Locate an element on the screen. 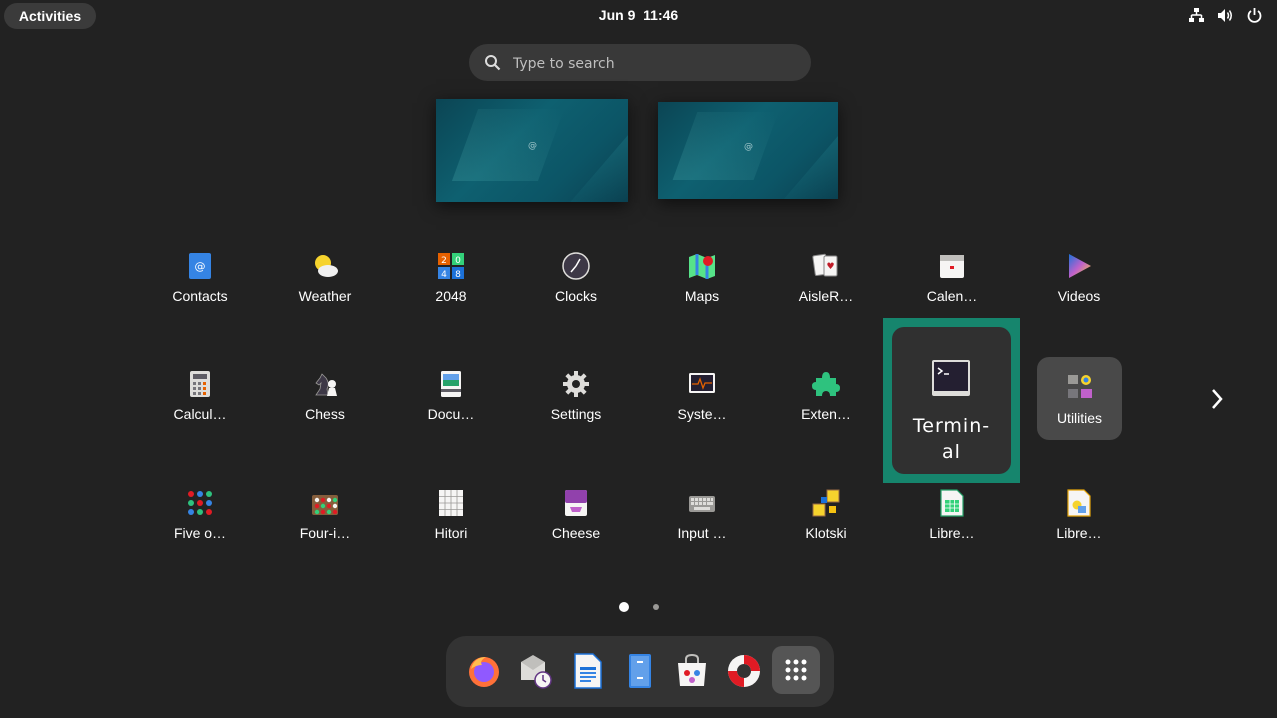 The height and width of the screenshot is (718, 1277). clock-icon is located at coordinates (576, 266).